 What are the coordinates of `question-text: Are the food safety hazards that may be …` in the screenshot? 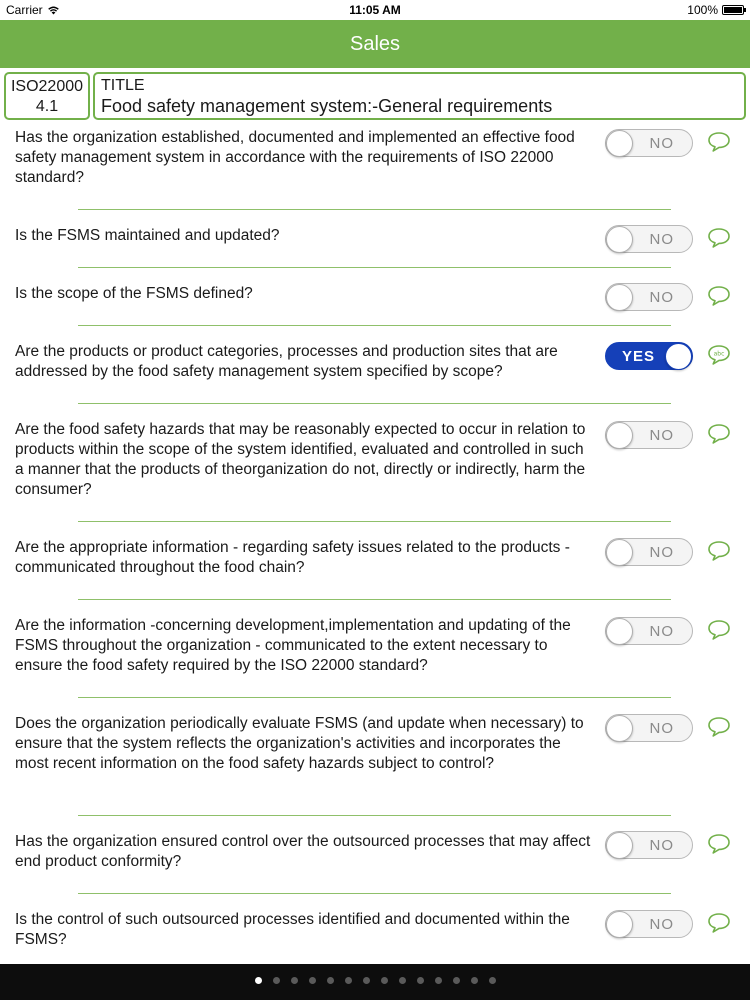 It's located at (300, 459).